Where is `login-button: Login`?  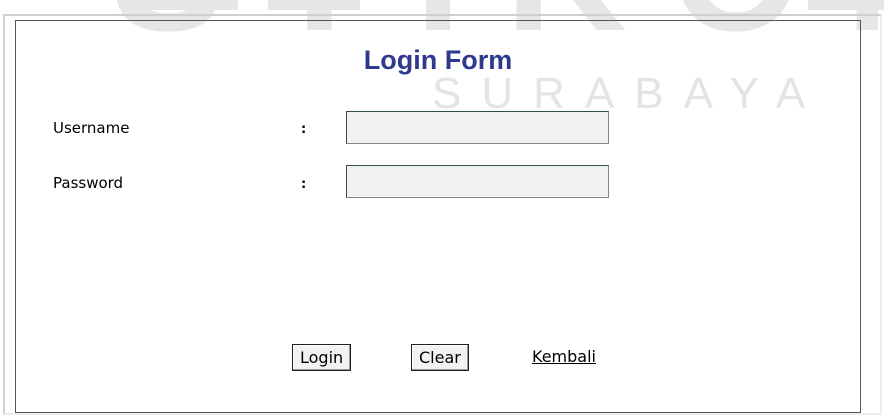 login-button: Login is located at coordinates (322, 357).